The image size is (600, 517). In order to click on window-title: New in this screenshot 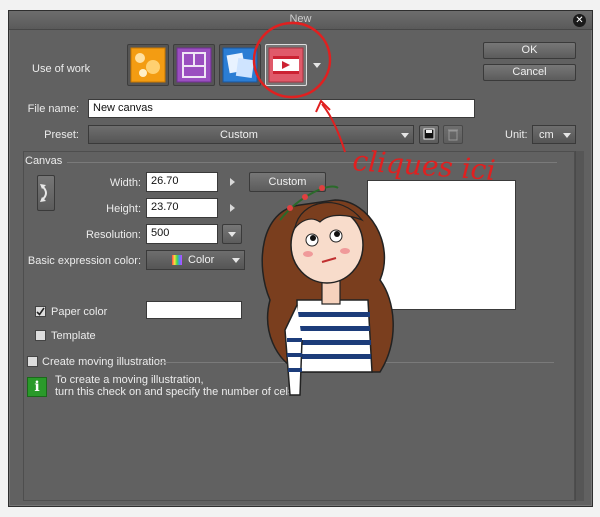, I will do `click(300, 19)`.